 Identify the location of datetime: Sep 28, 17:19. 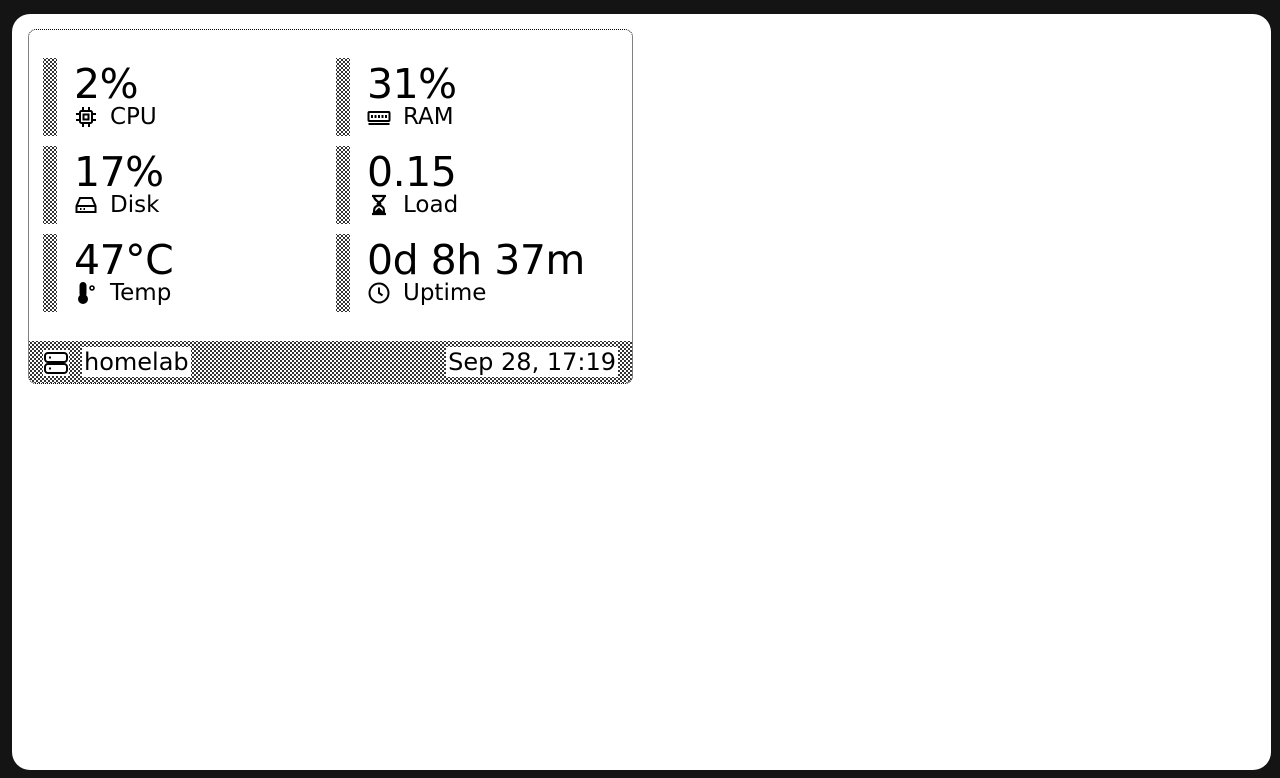
(532, 362).